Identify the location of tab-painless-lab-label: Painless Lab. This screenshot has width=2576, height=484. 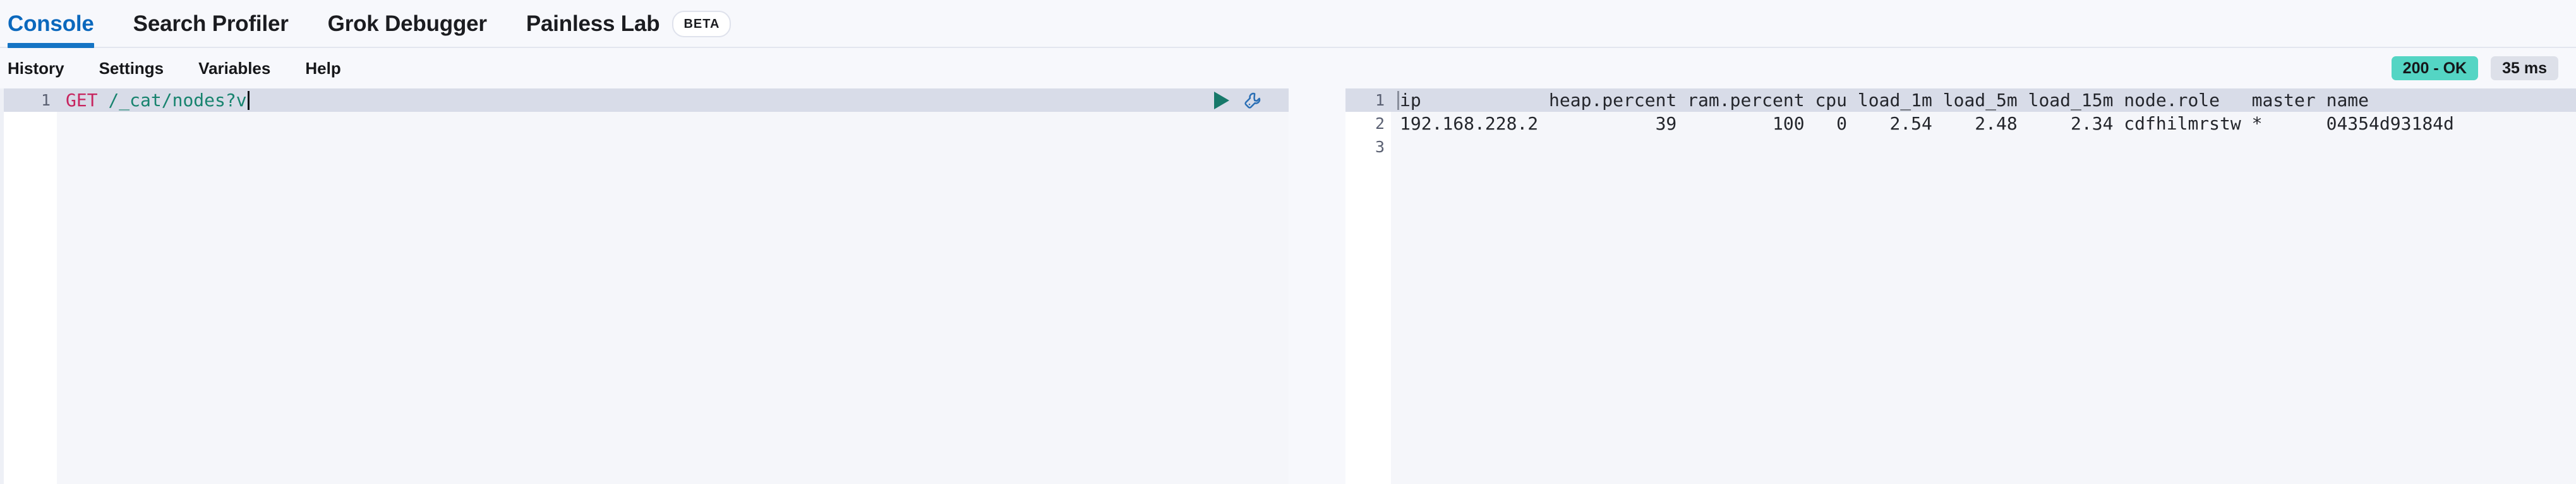
(593, 23).